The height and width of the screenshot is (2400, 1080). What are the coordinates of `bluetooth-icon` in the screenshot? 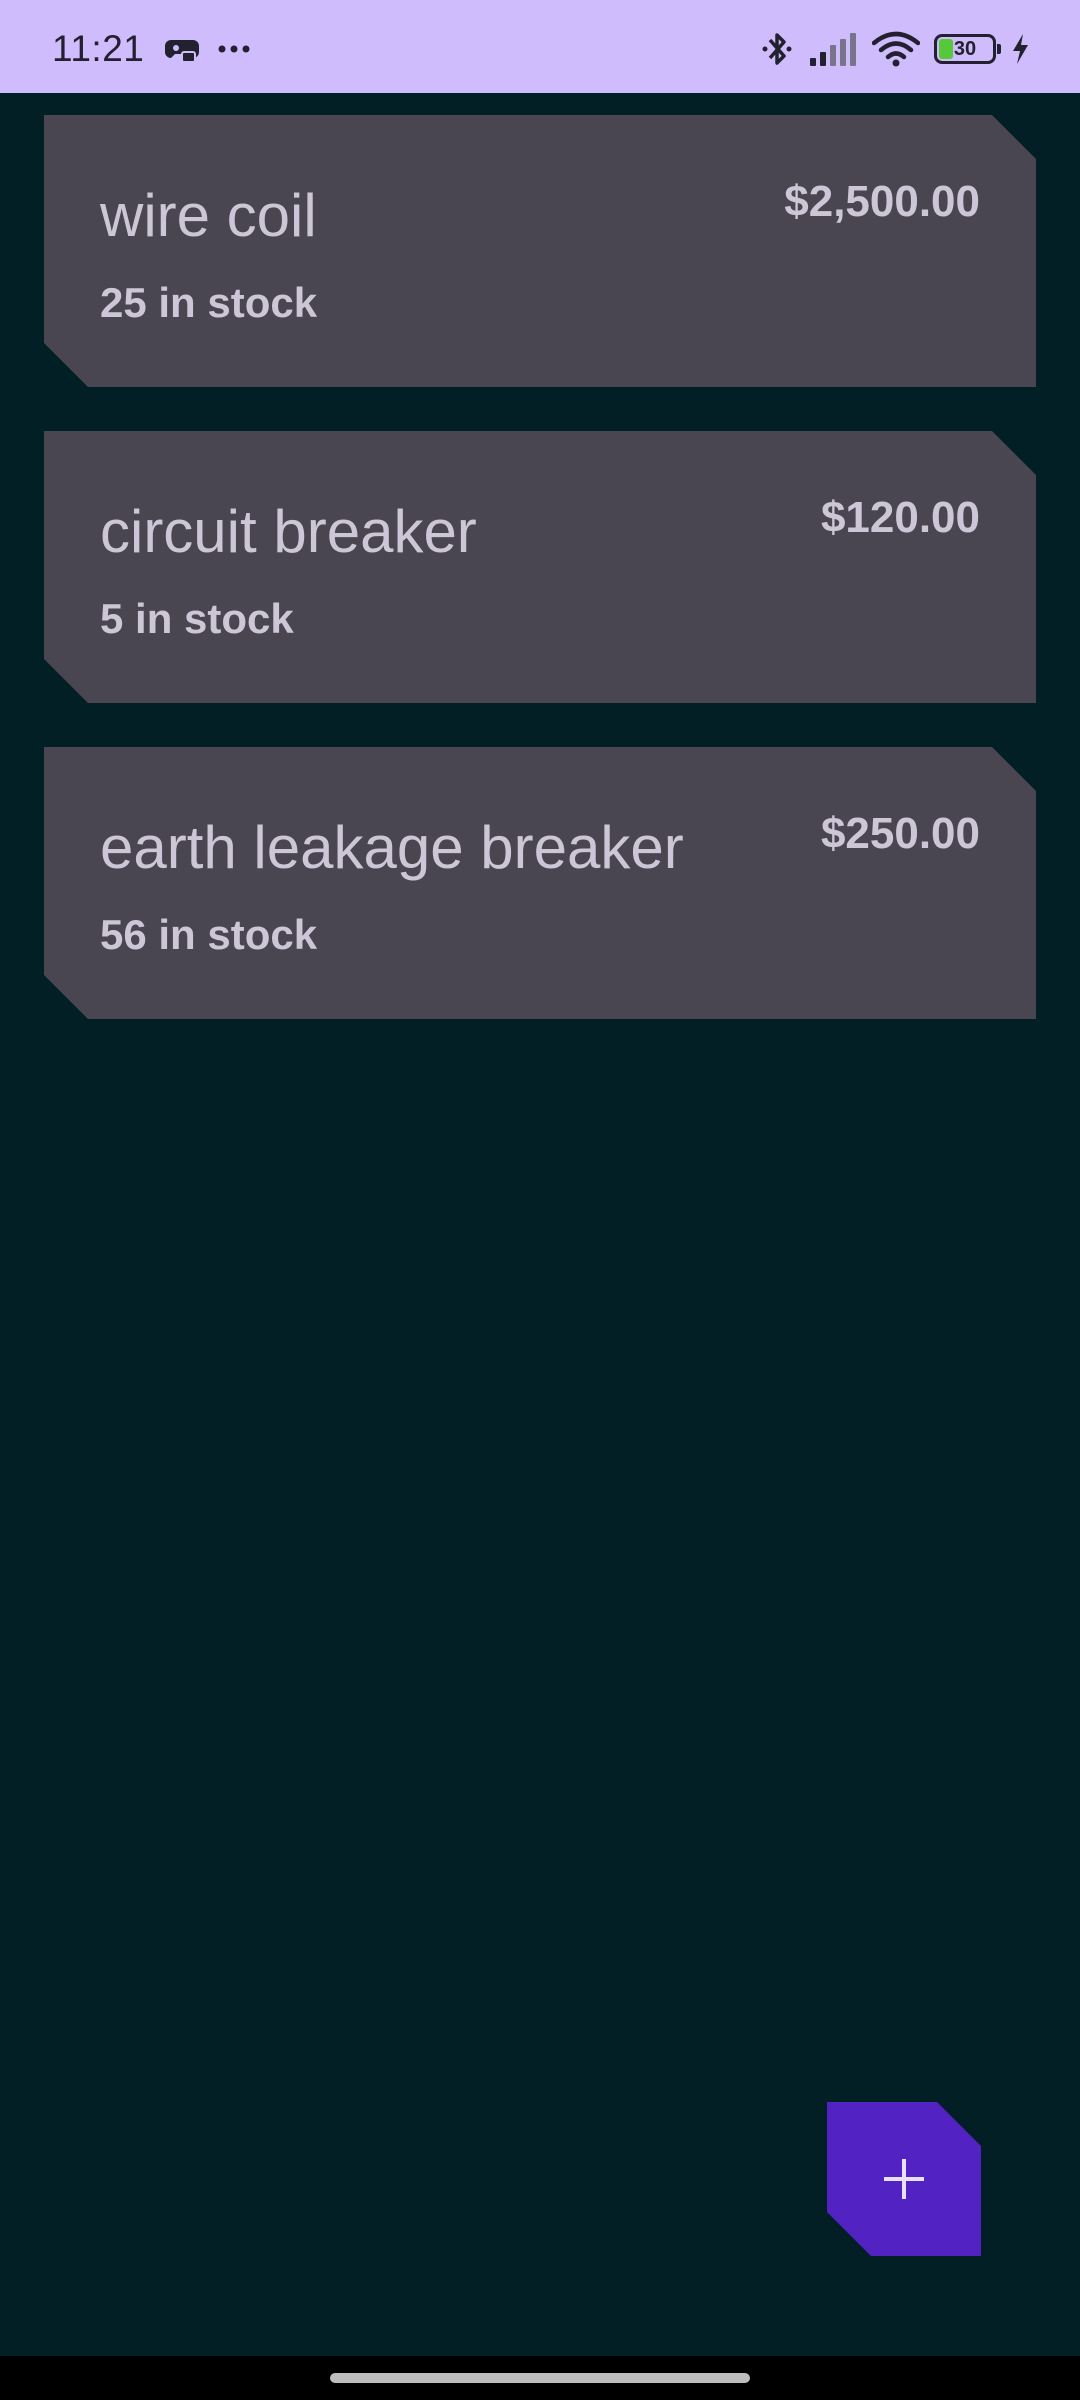 It's located at (777, 49).